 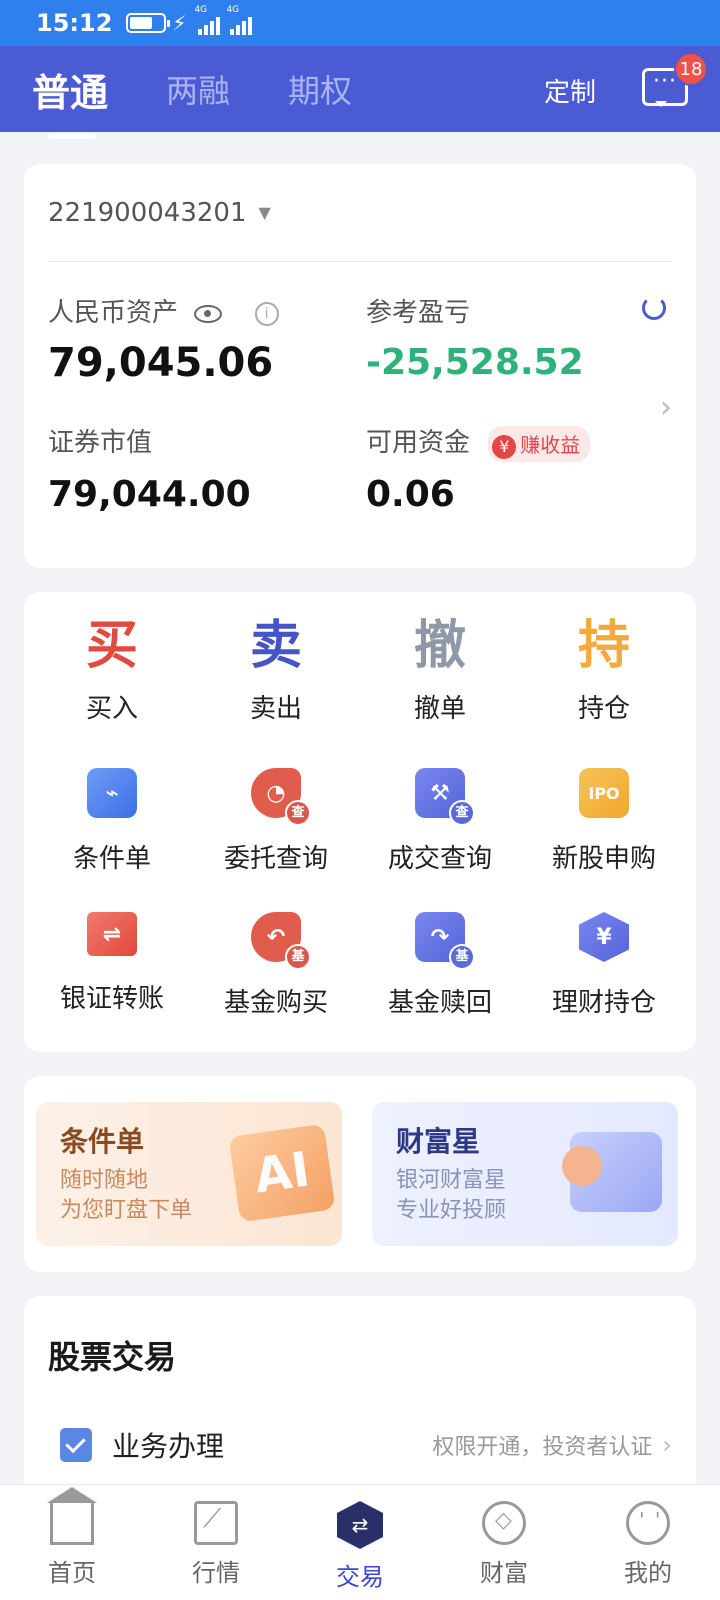 I want to click on deal-query-button: ⚒ 查 成交查询, so click(x=440, y=821).